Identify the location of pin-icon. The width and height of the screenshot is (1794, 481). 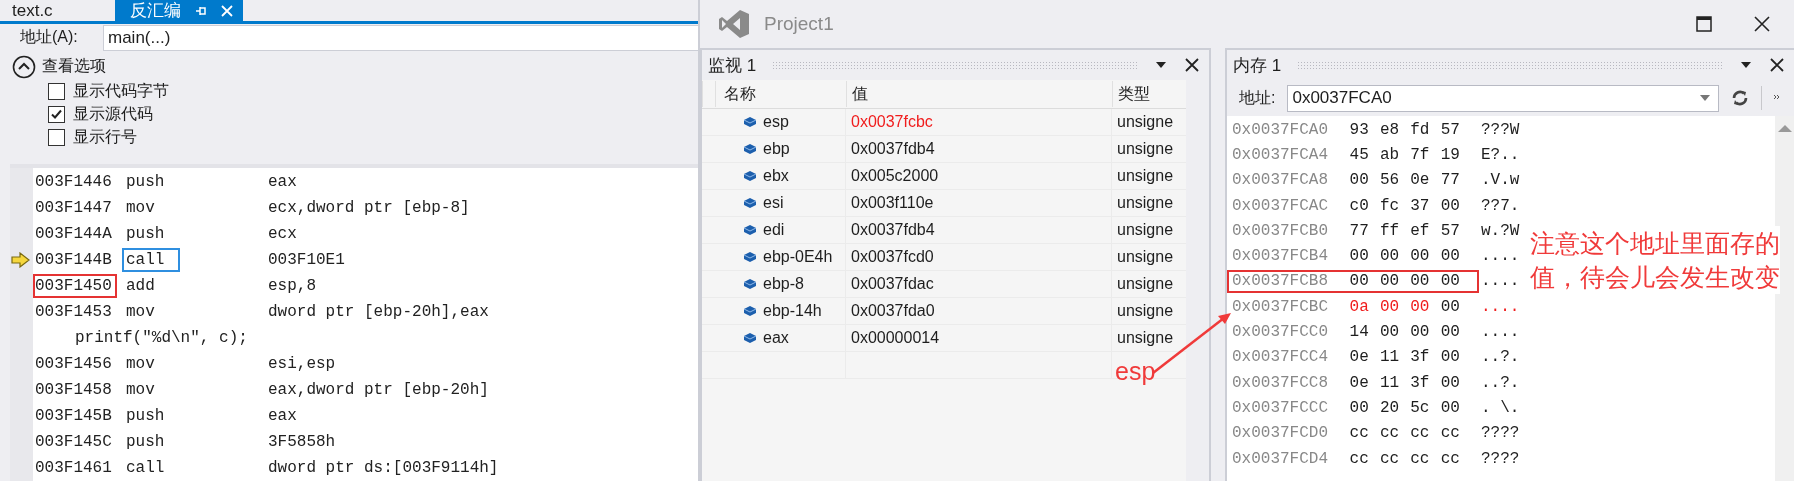
(200, 10).